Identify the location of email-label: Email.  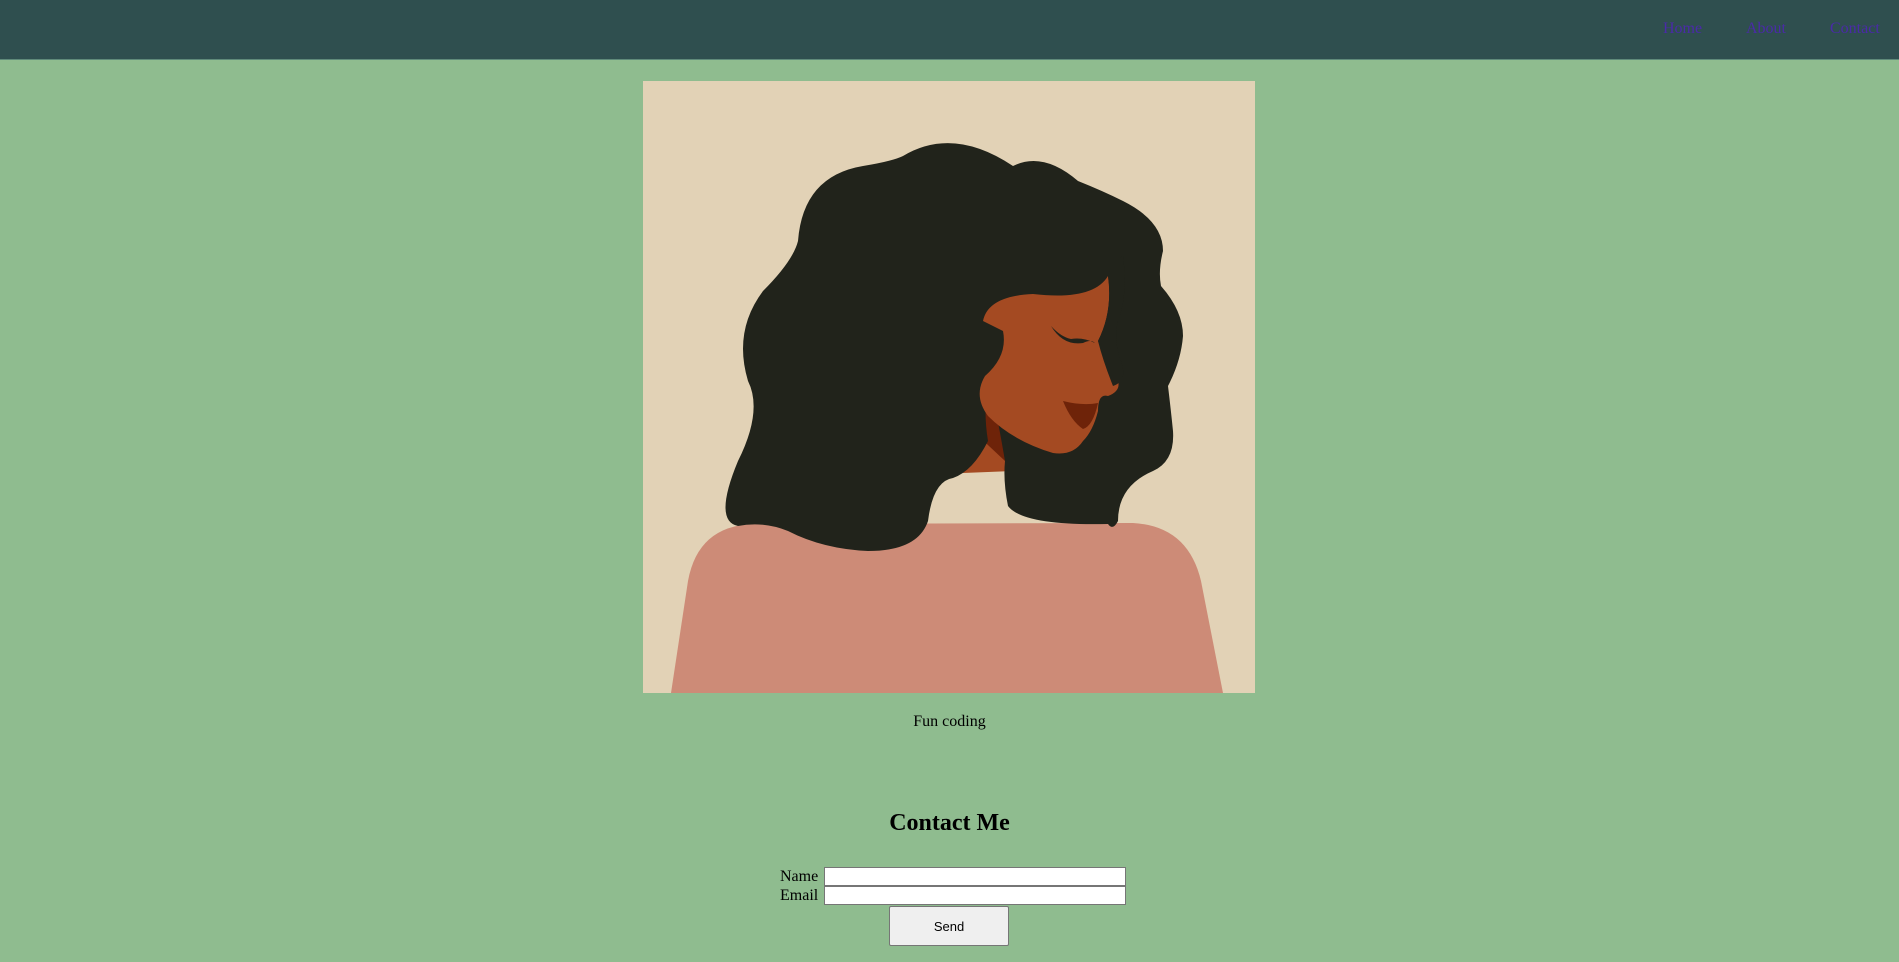
(799, 895).